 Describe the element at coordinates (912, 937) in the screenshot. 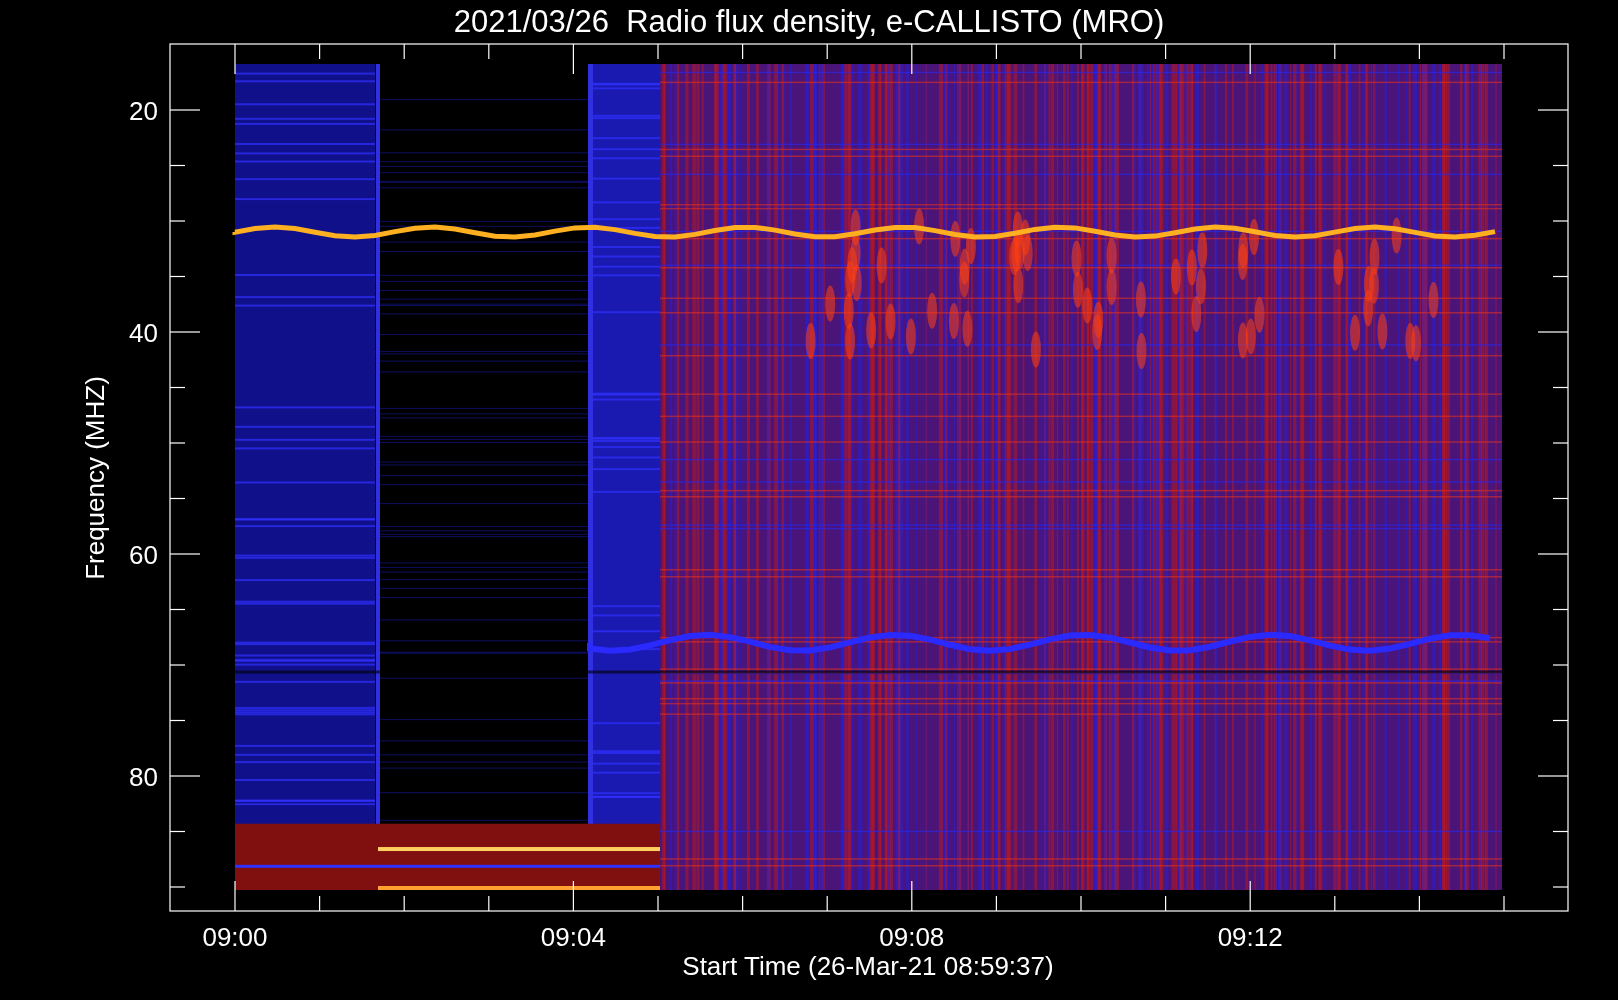

I see `x-tick-label: 09:08` at that location.